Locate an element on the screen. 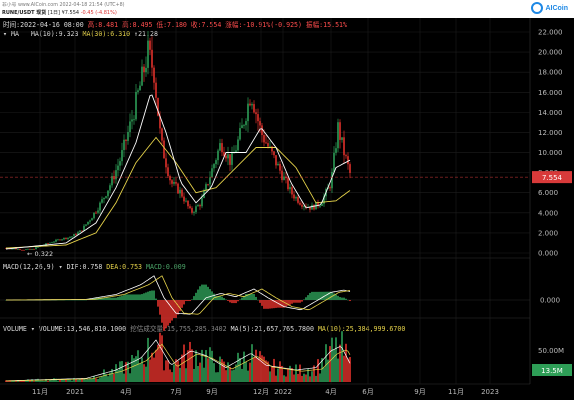  macd-tick-label: 0.000 is located at coordinates (550, 301).